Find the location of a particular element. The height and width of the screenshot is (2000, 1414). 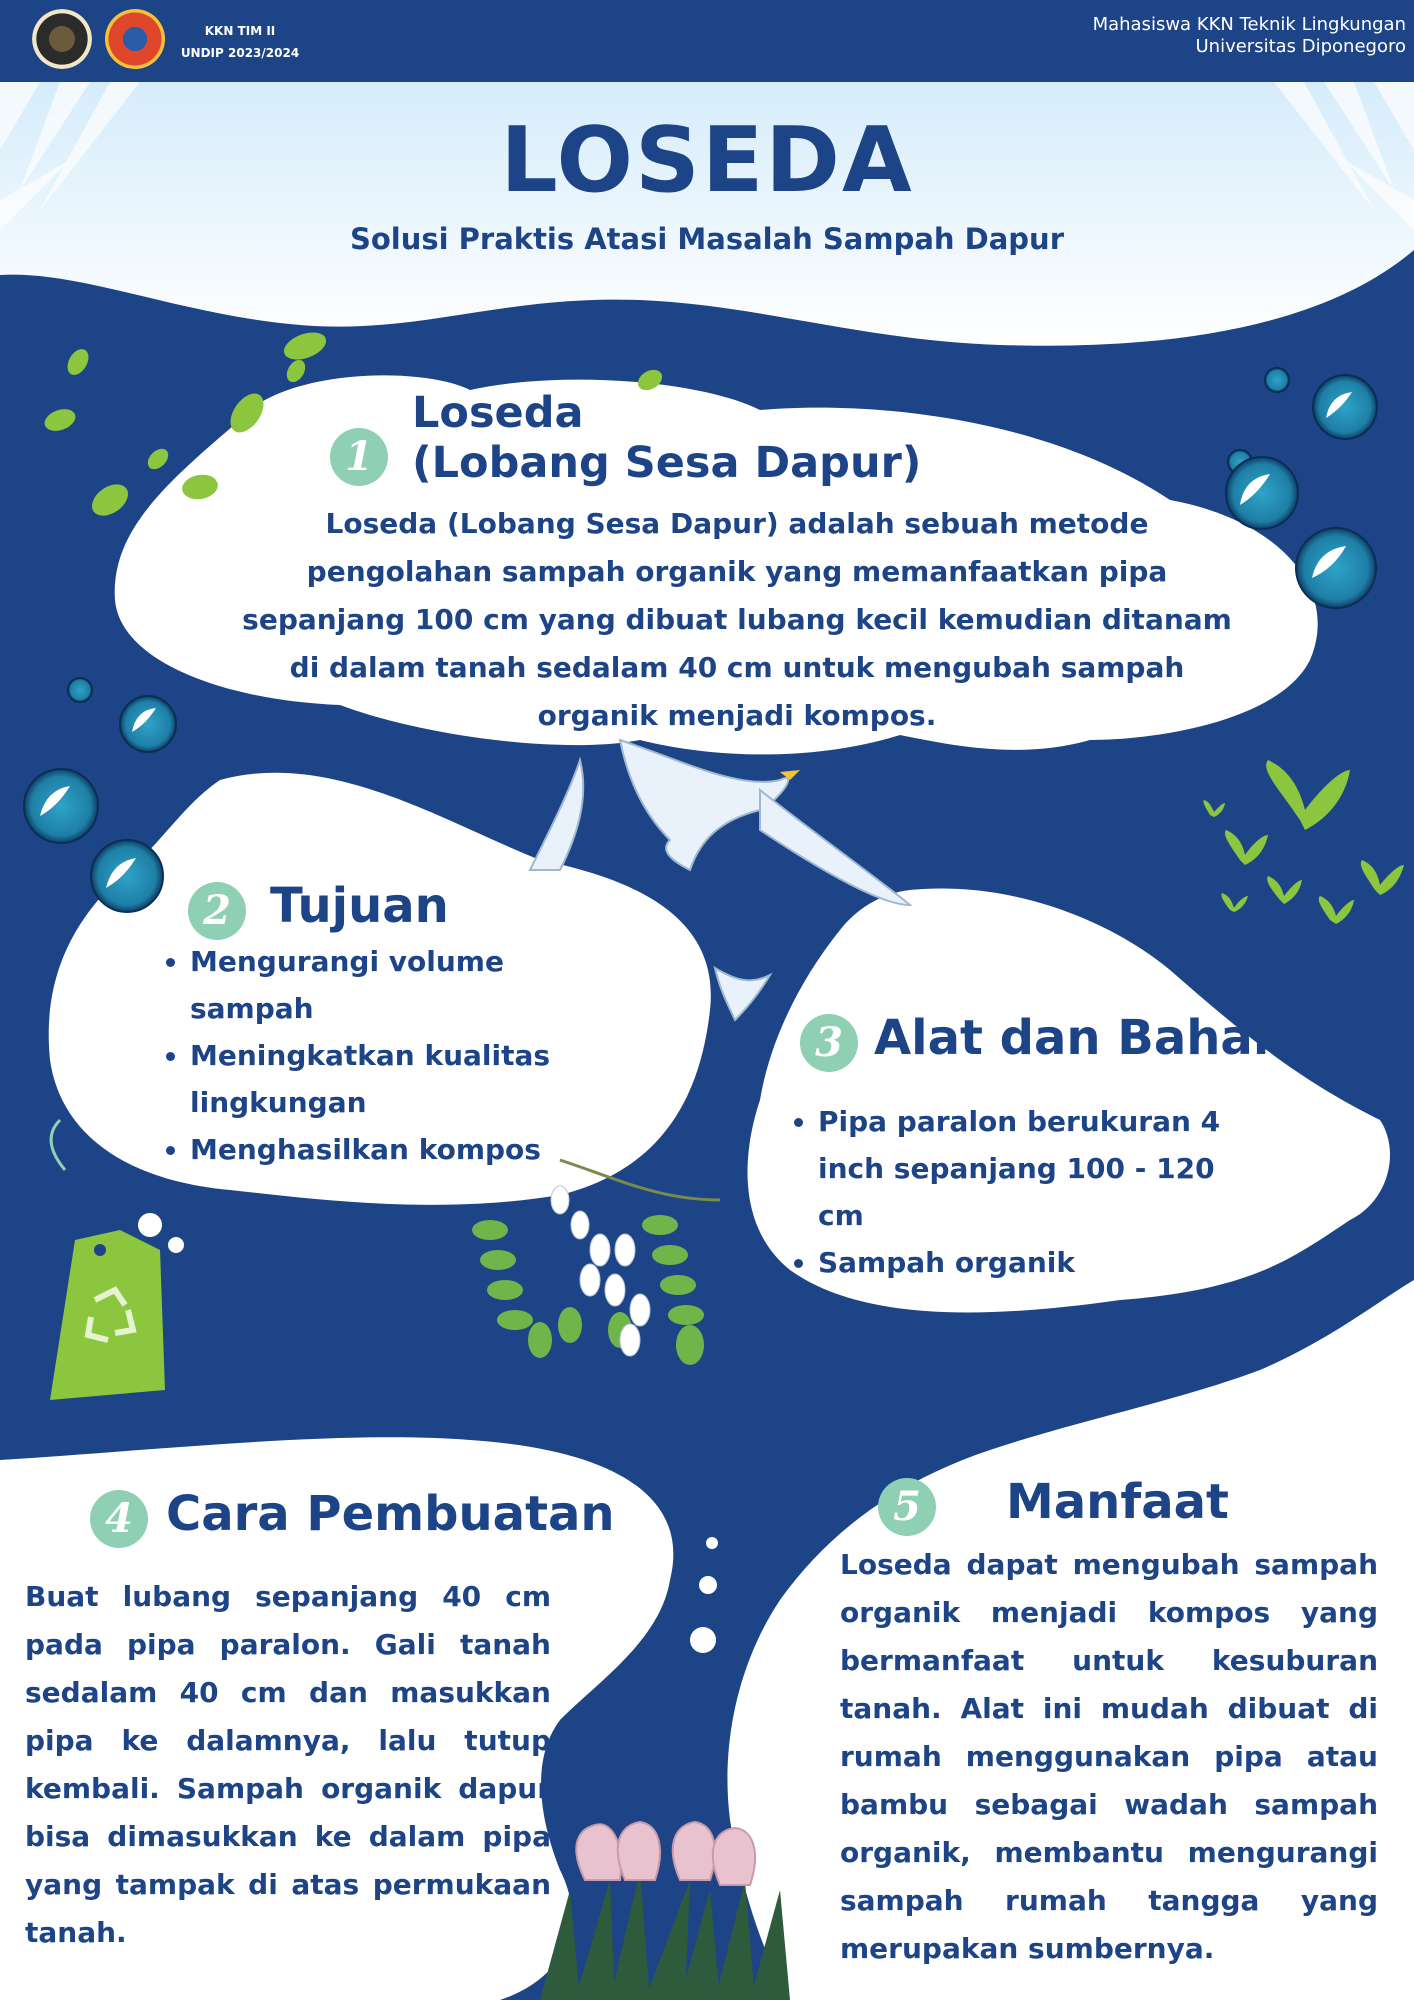

section-2-number: 2 is located at coordinates (217, 911).